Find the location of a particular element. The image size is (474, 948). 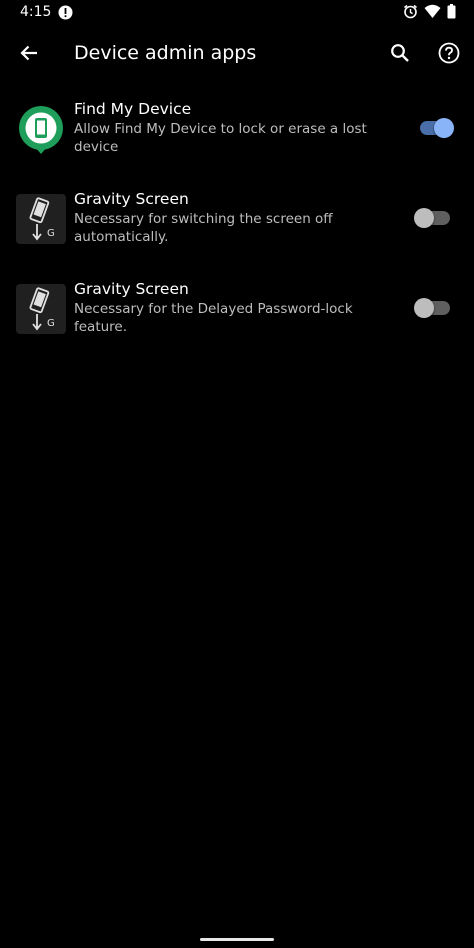

help-button is located at coordinates (449, 55).